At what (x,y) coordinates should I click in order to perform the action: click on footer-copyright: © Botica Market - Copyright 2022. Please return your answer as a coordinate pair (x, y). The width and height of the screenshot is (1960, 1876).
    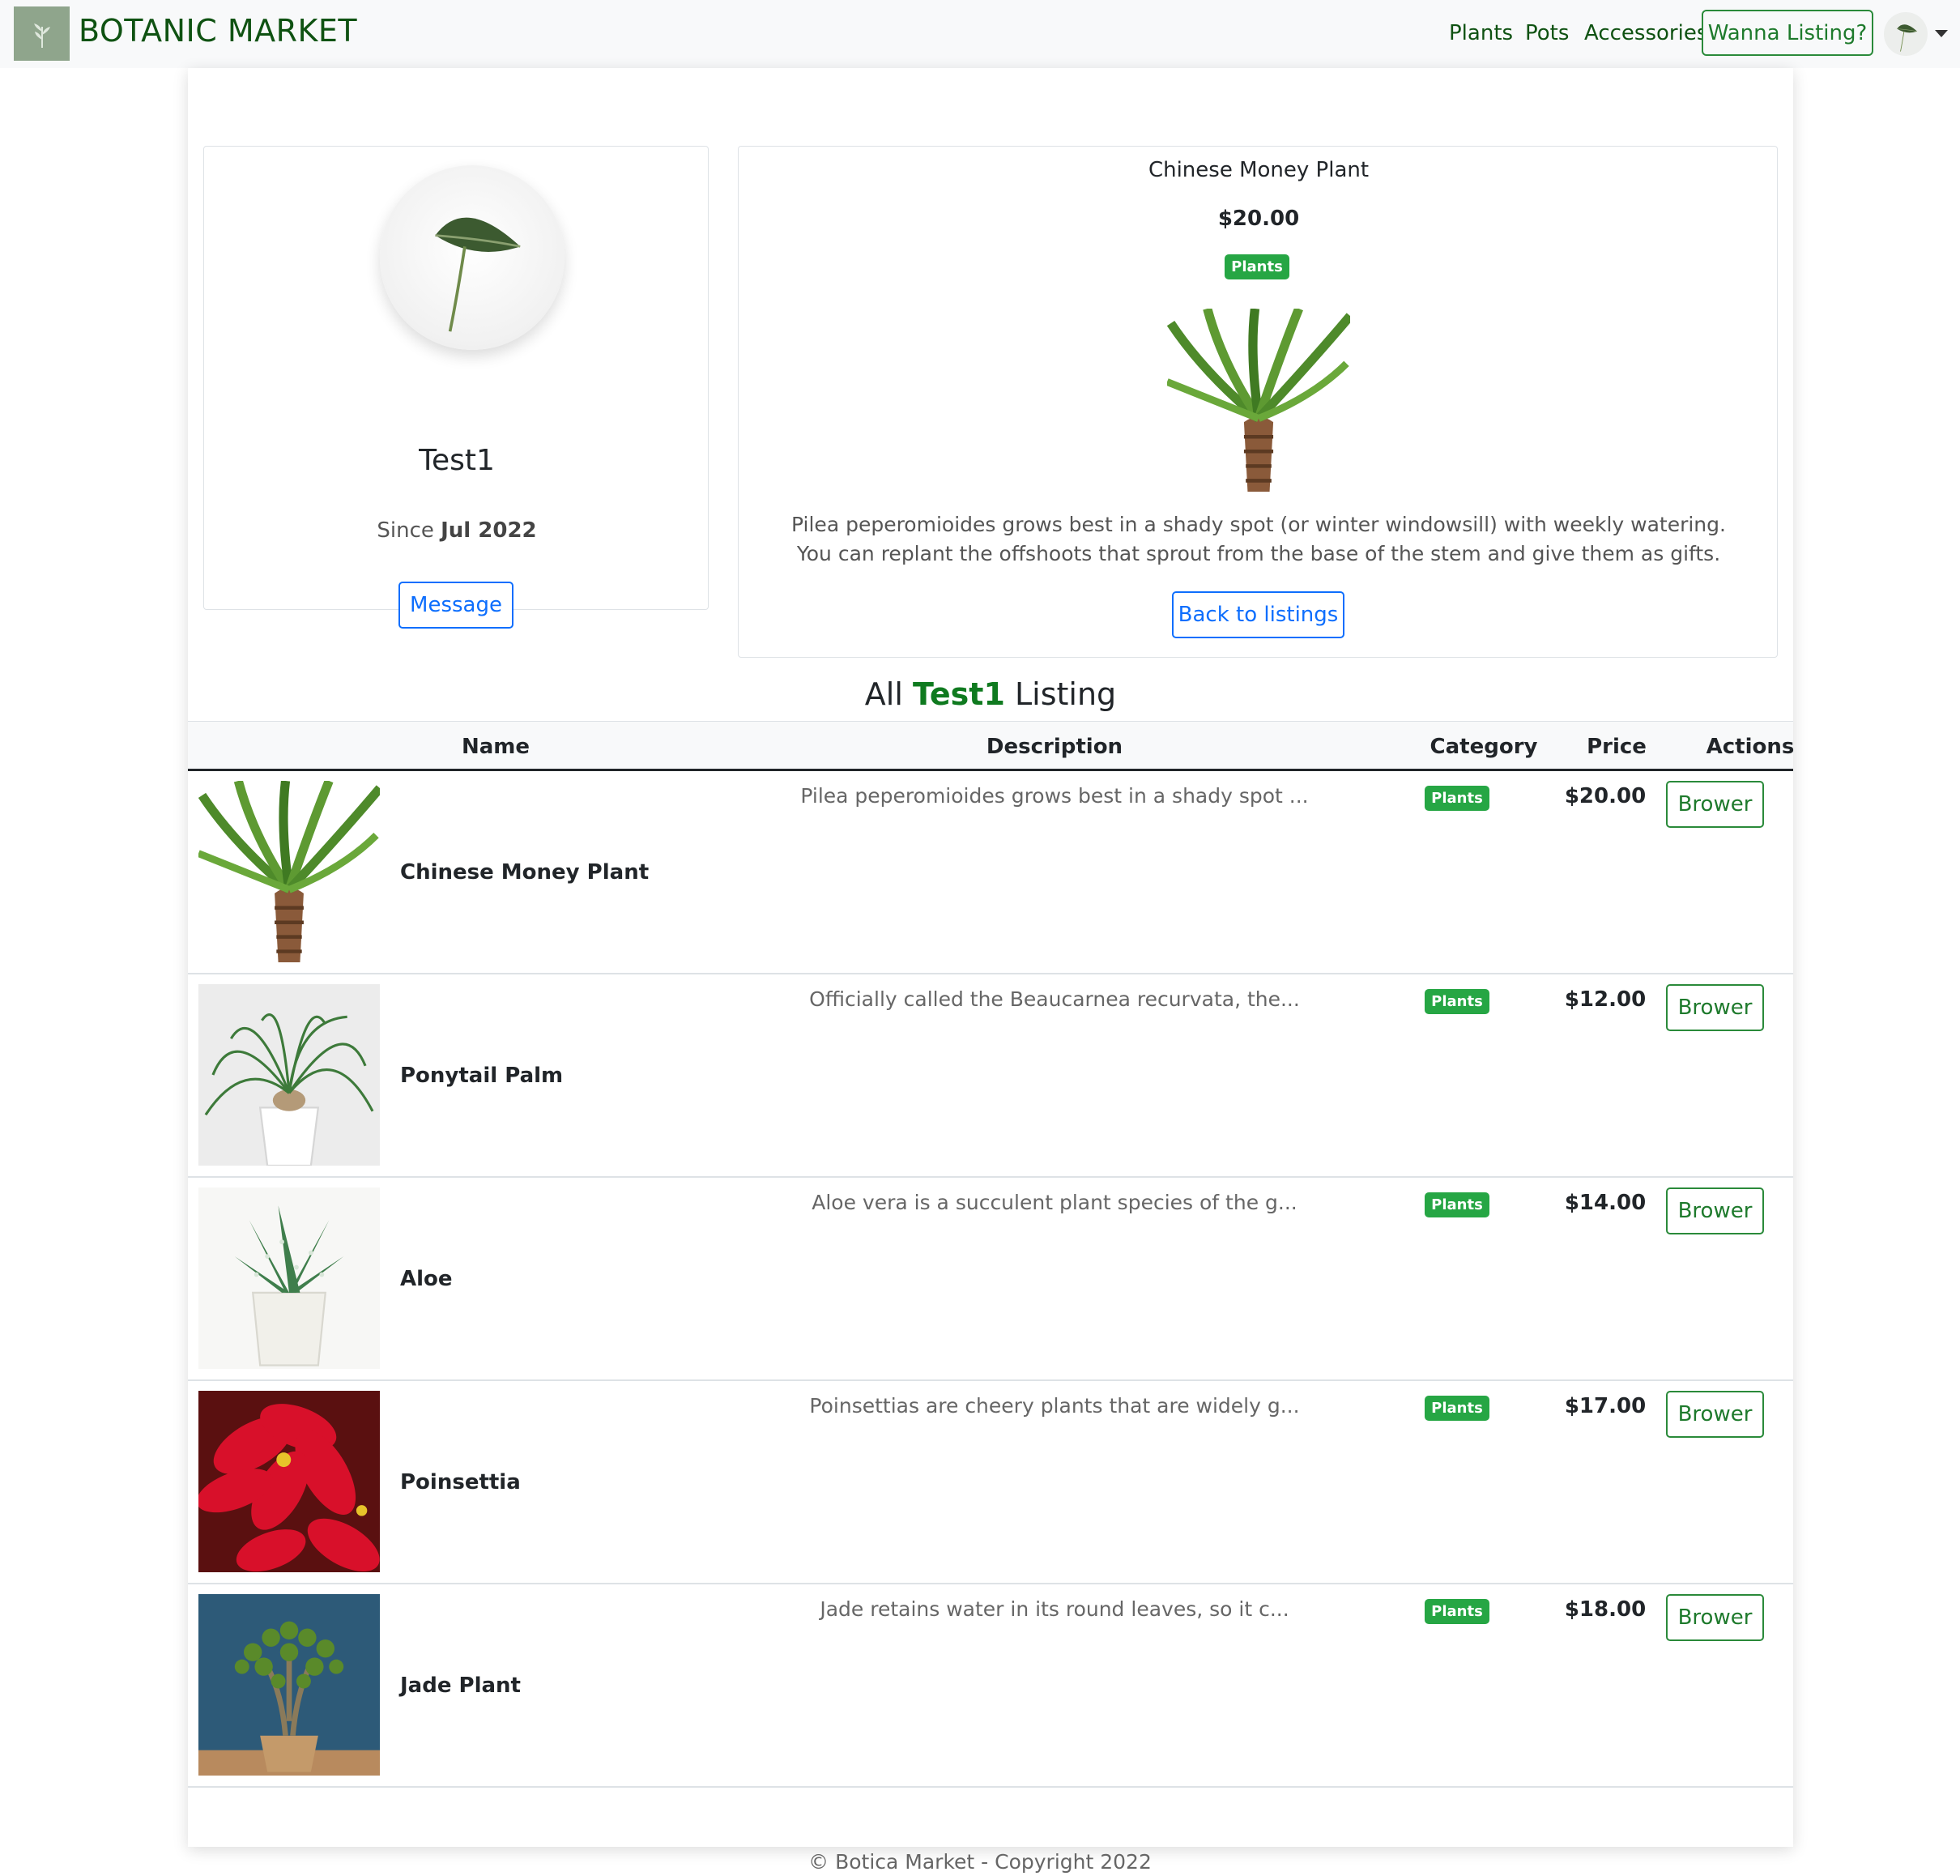
    Looking at the image, I should click on (980, 1862).